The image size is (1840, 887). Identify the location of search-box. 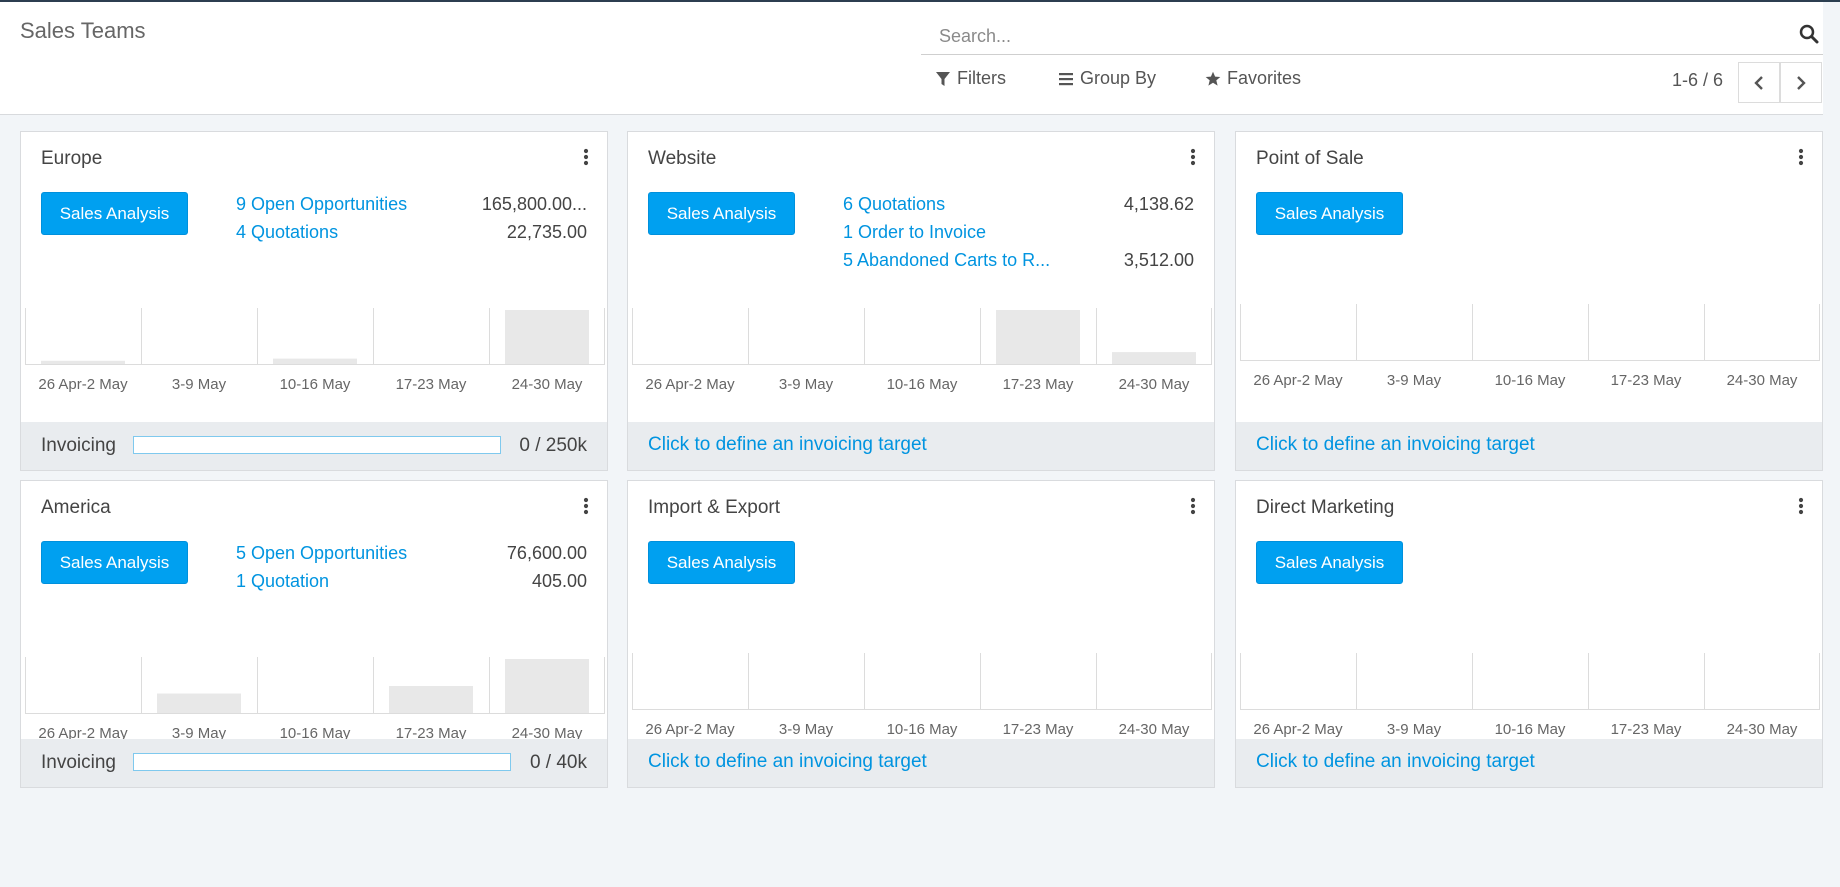
(1372, 35).